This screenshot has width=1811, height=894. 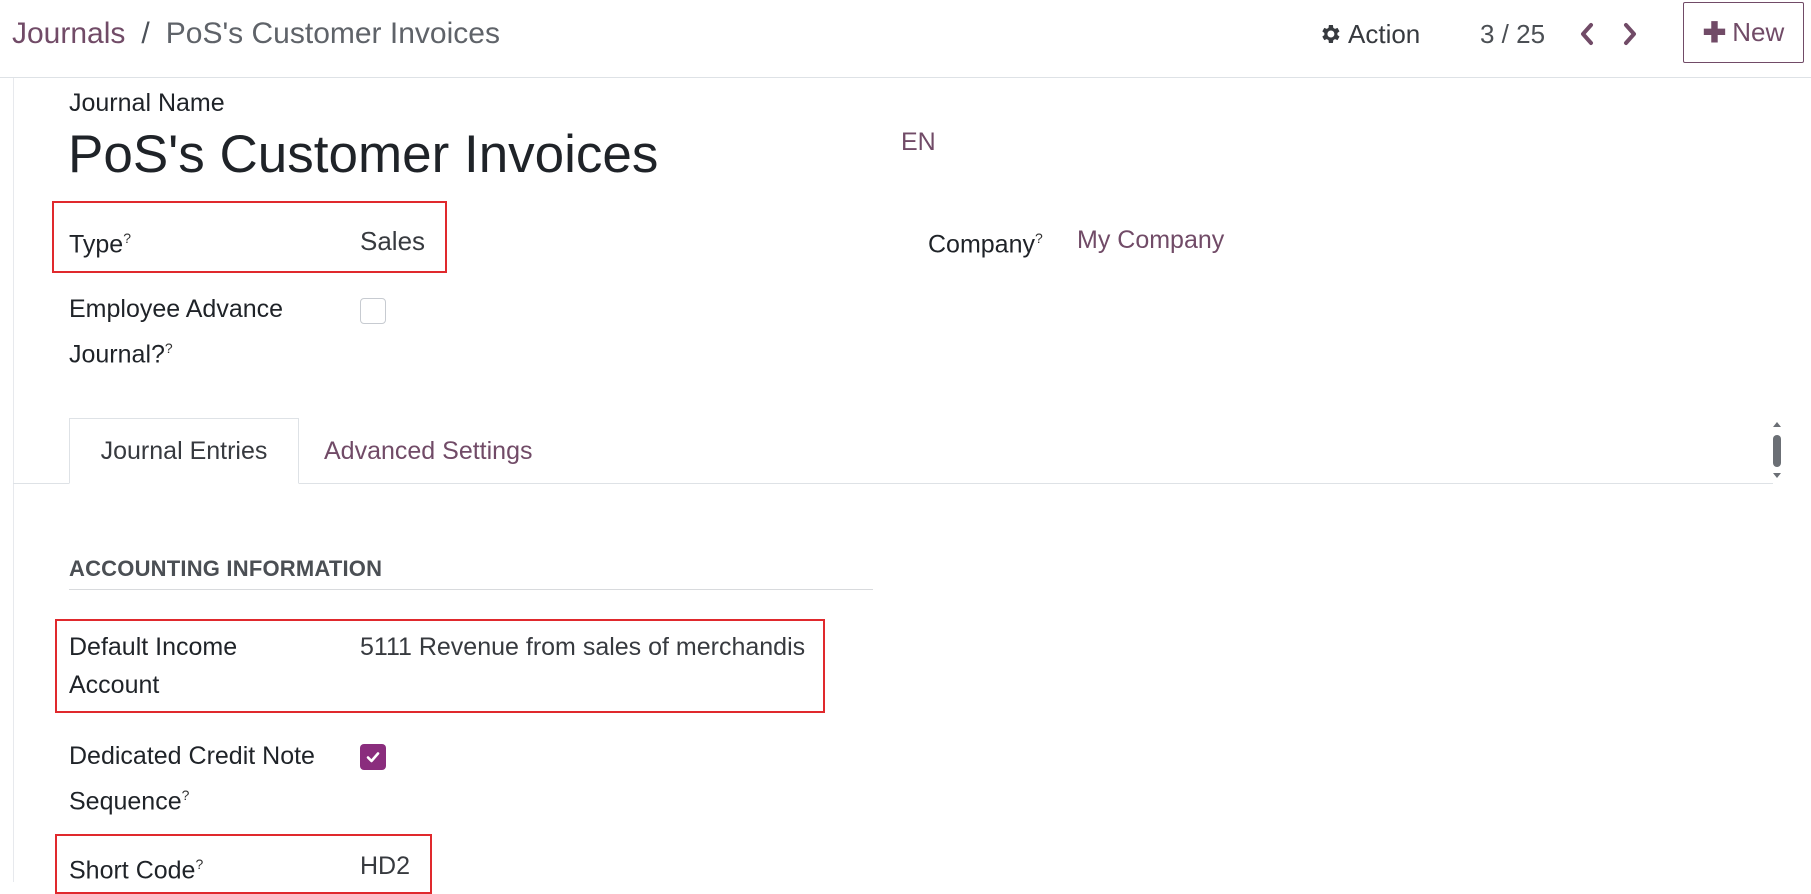 What do you see at coordinates (428, 451) in the screenshot?
I see `tab-advanced-settings: Advanced Settings` at bounding box center [428, 451].